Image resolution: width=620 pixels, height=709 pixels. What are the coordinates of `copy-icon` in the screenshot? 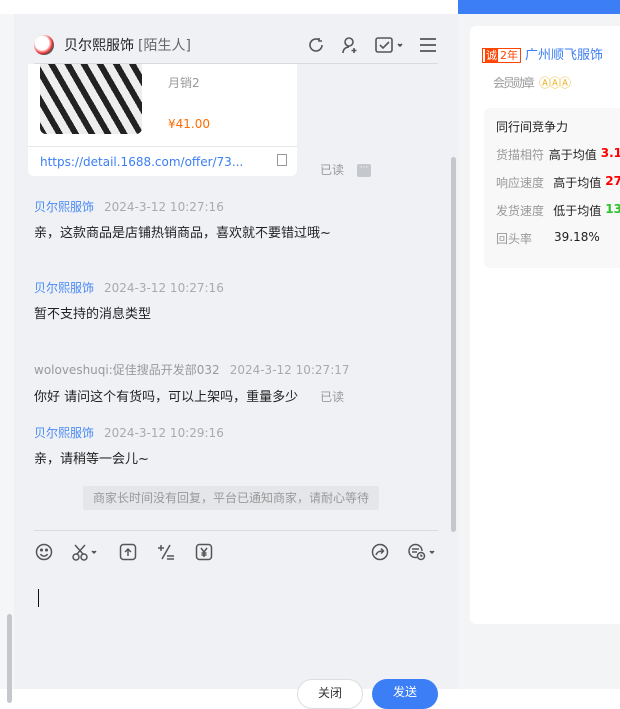 It's located at (282, 160).